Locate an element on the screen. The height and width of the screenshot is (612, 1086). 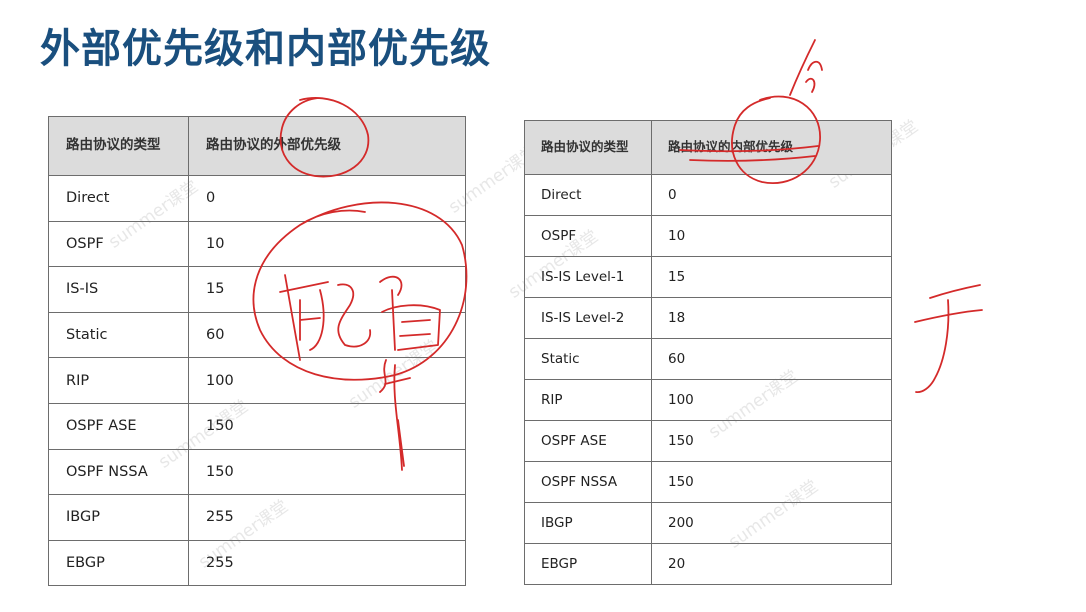
priority-cell: 200 is located at coordinates (771, 523).